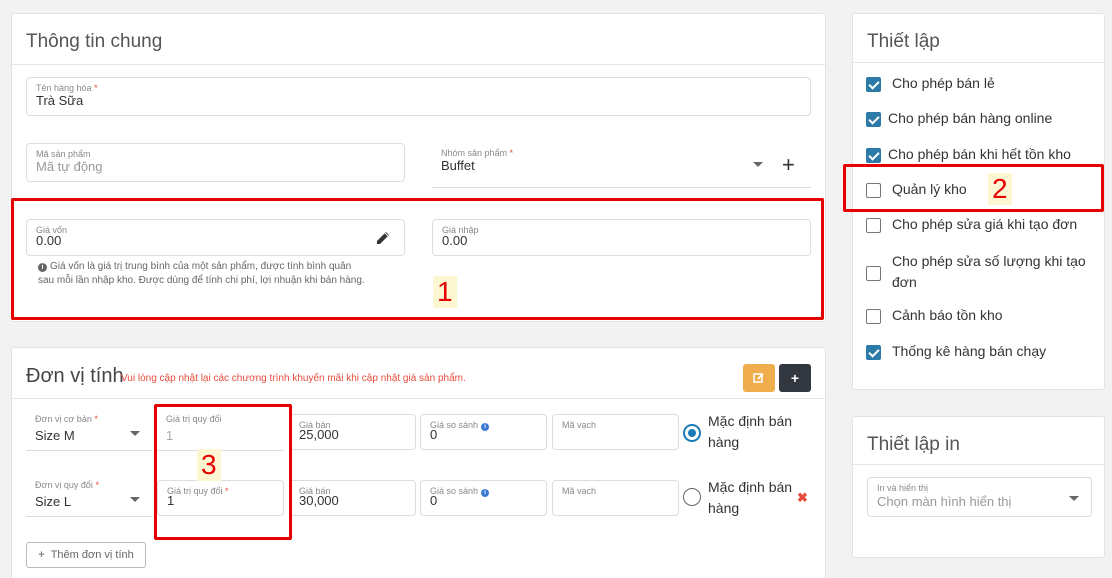 The image size is (1112, 578). Describe the element at coordinates (474, 153) in the screenshot. I see `product-group-label: Nhóm sản phẩm` at that location.